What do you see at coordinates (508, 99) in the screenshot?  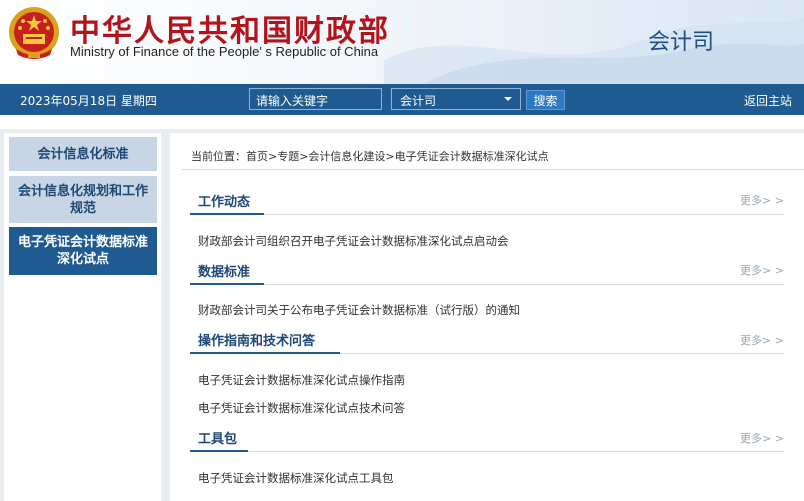 I see `chevron-down-icon` at bounding box center [508, 99].